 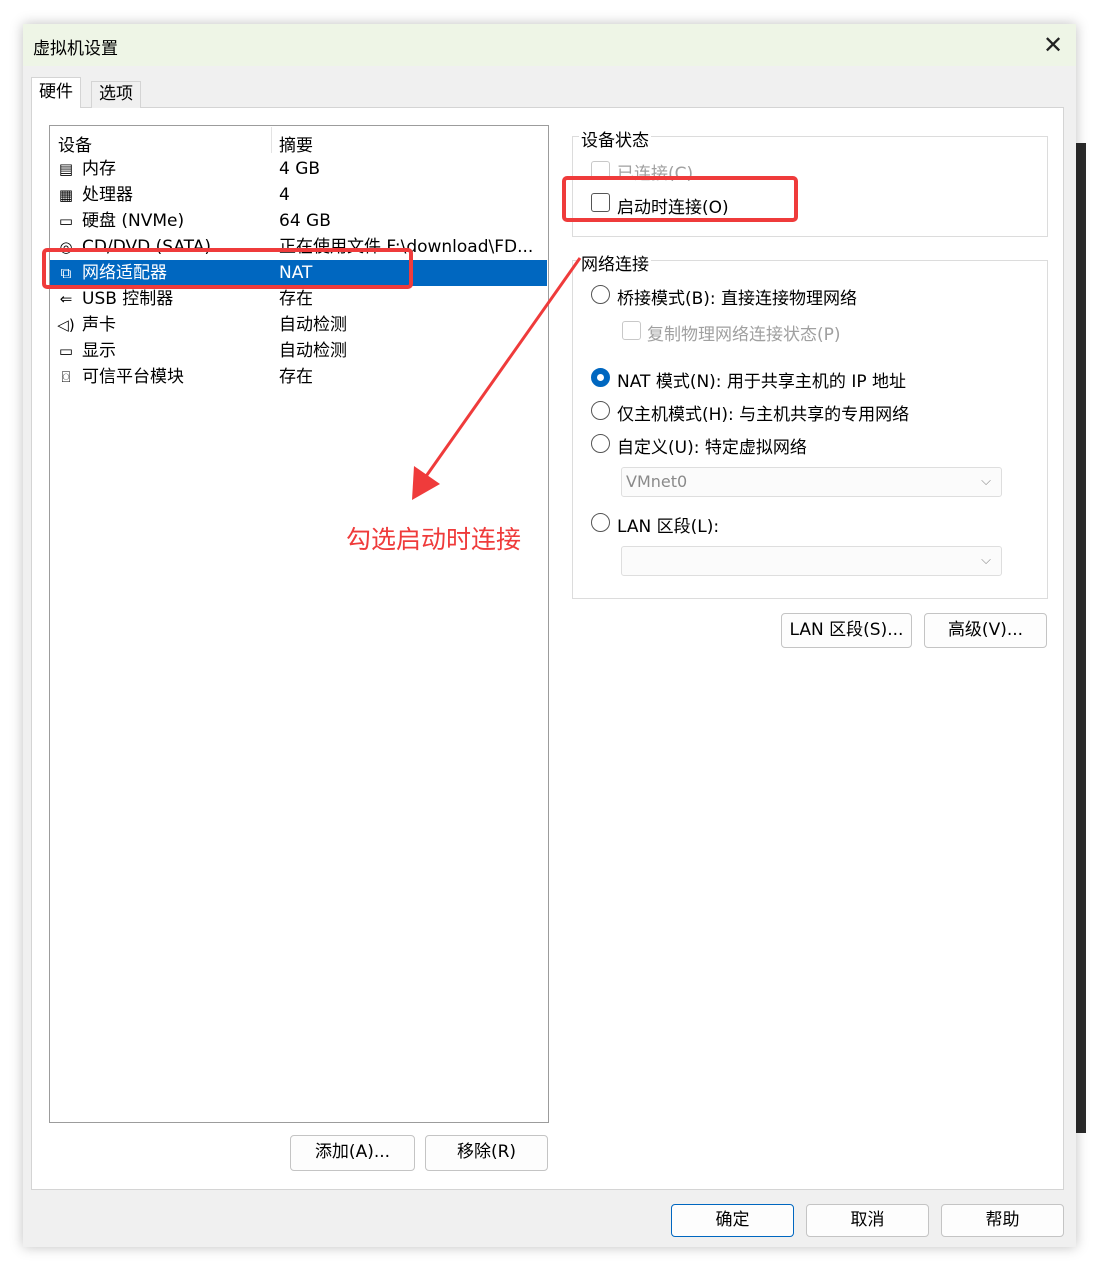 I want to click on column-divider, so click(x=271, y=140).